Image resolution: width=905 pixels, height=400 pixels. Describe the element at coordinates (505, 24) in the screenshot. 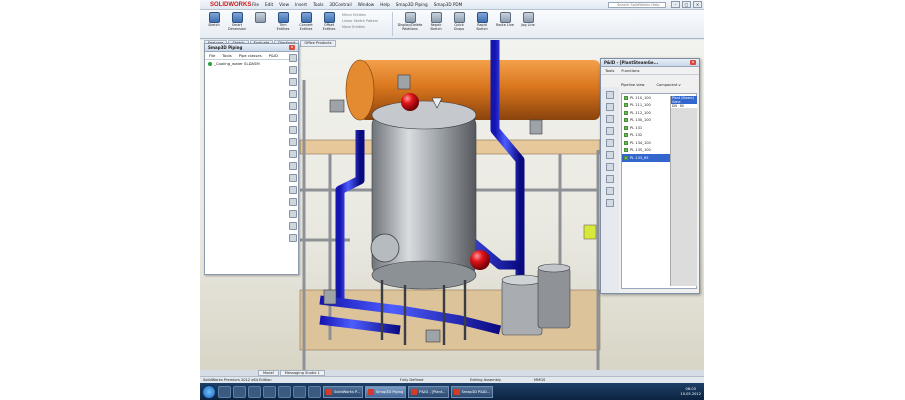

I see `route-line-button: Route Line` at that location.